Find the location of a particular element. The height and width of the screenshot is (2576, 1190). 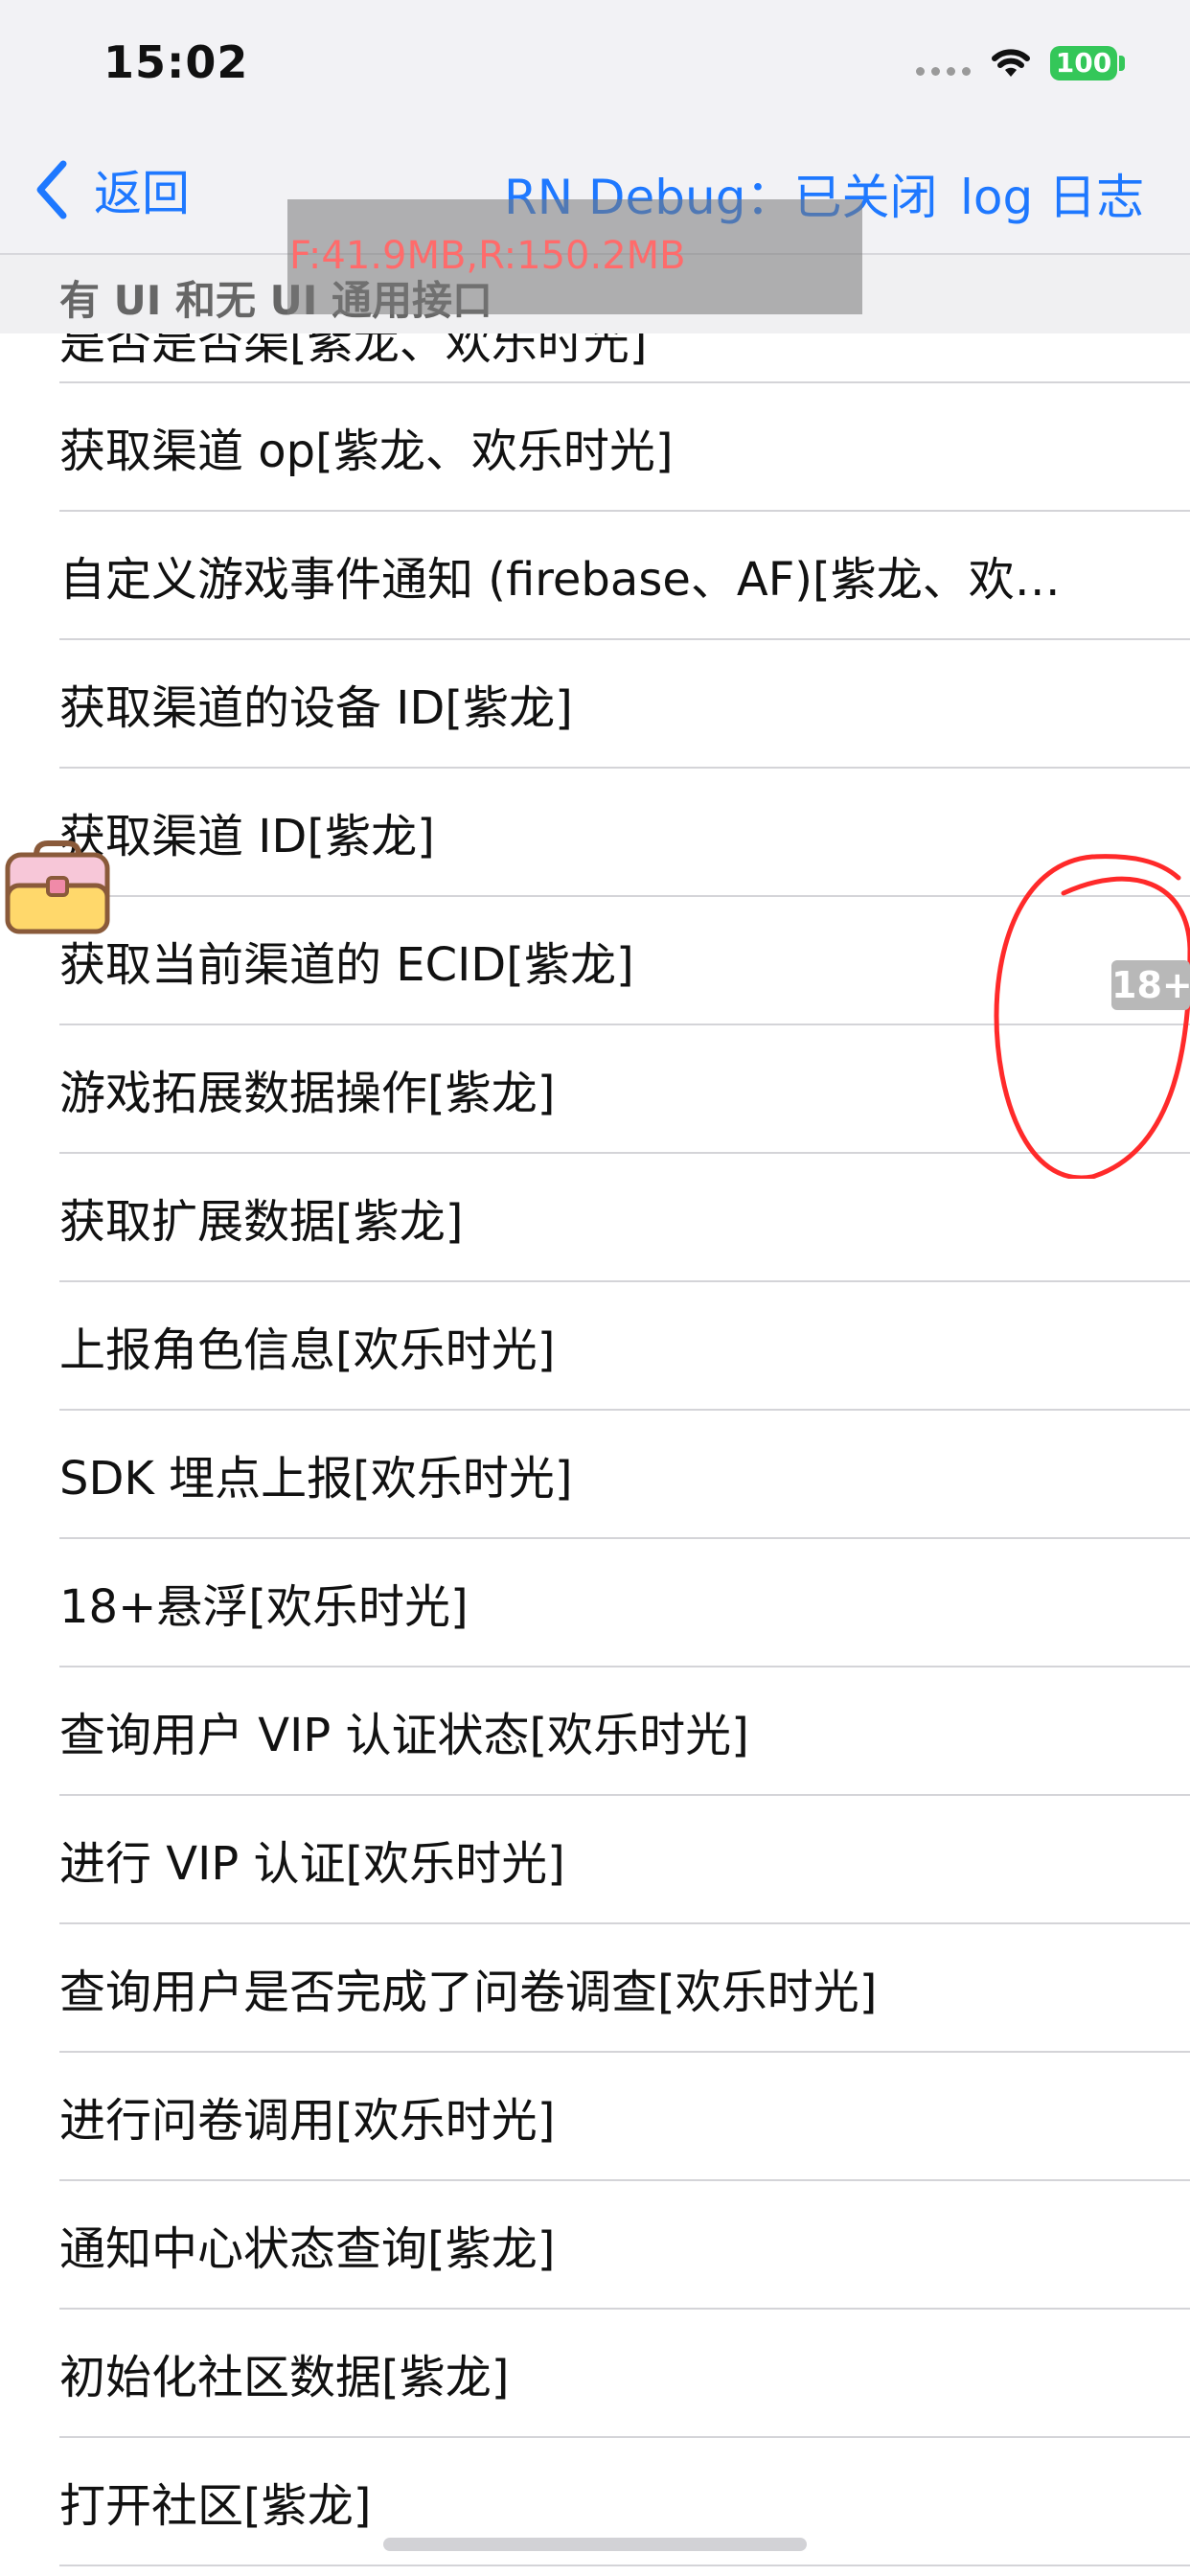

back-button: 返回 is located at coordinates (112, 189).